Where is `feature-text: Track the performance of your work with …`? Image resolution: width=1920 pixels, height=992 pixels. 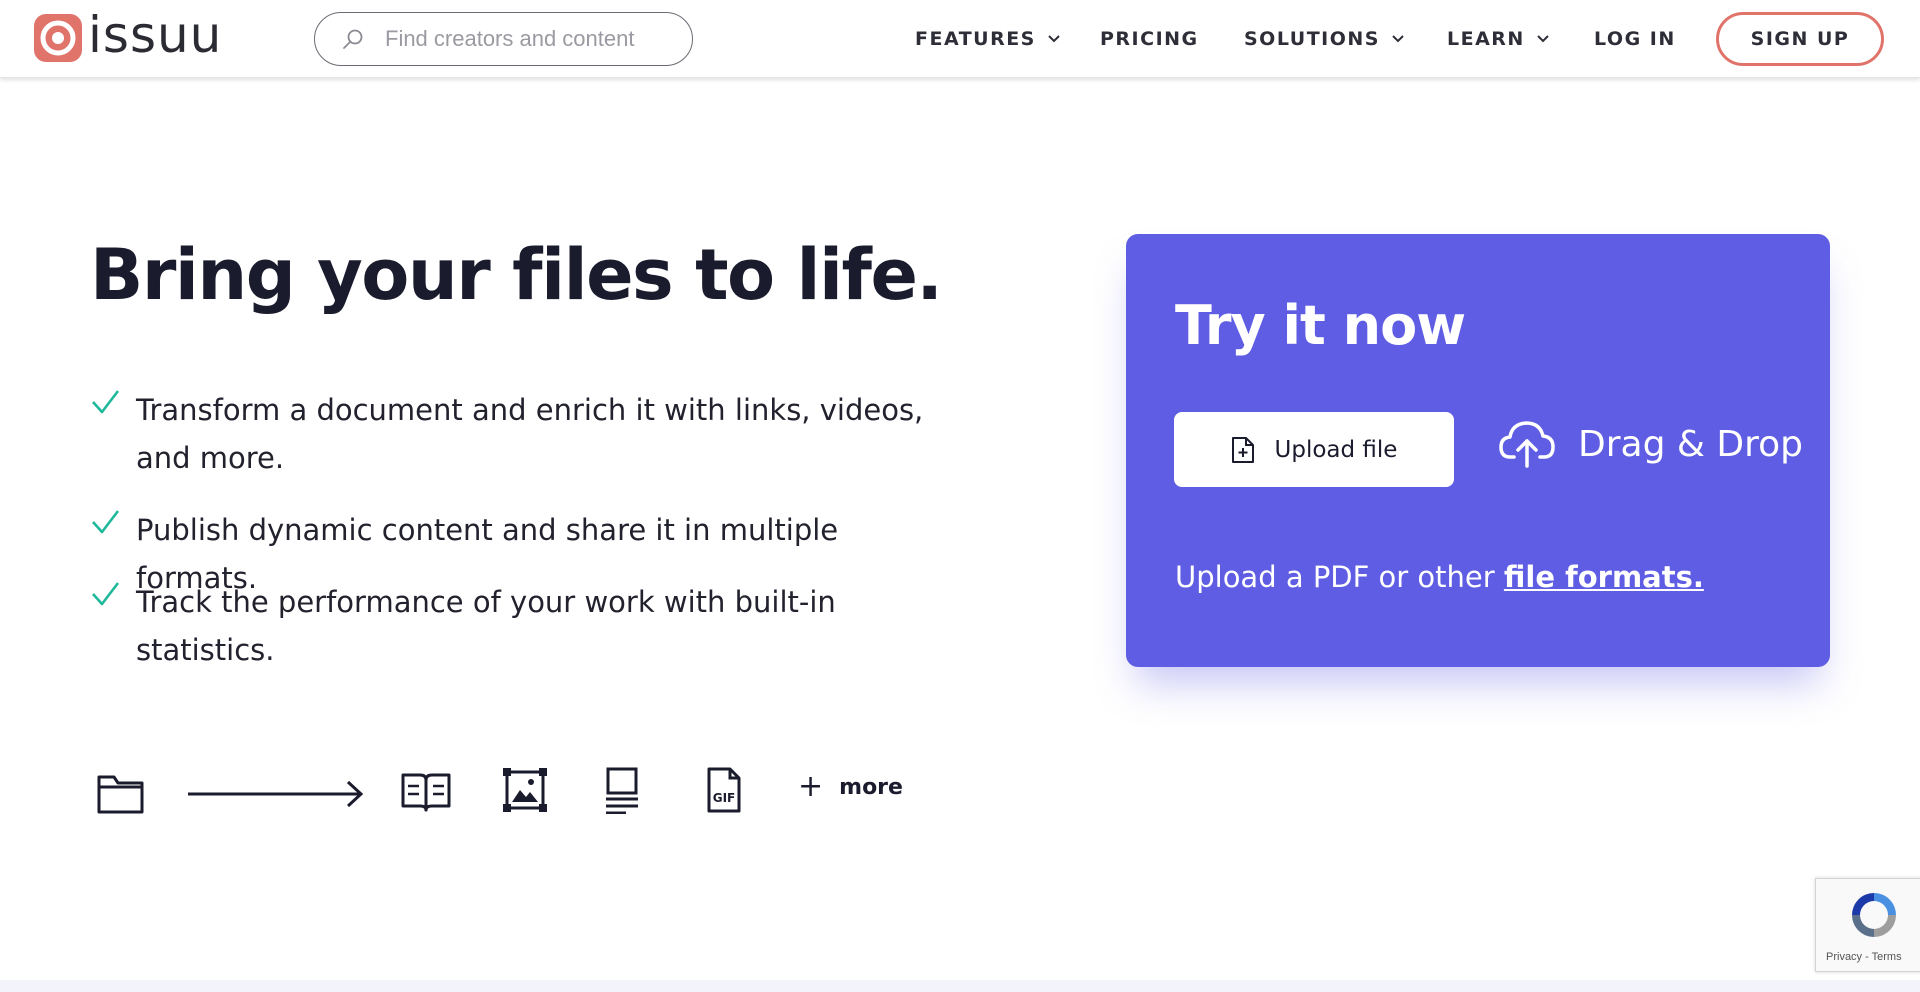 feature-text: Track the performance of your work with … is located at coordinates (486, 626).